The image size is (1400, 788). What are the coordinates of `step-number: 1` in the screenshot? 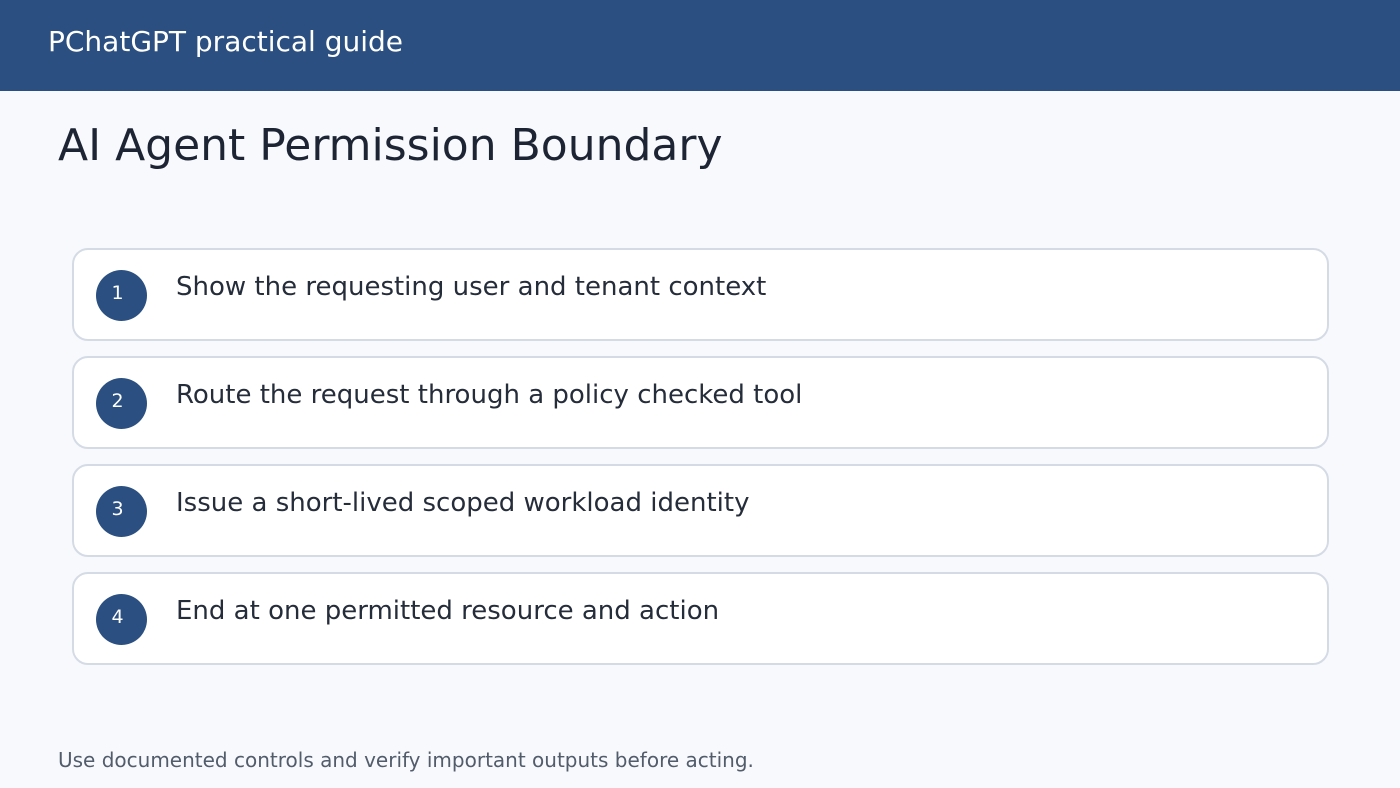 It's located at (117, 293).